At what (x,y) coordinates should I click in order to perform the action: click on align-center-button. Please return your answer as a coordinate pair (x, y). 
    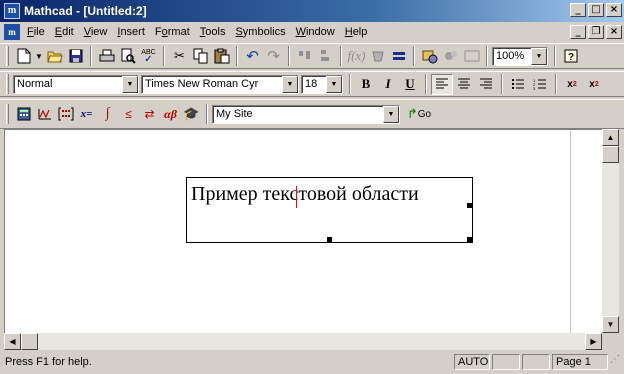
    Looking at the image, I should click on (464, 84).